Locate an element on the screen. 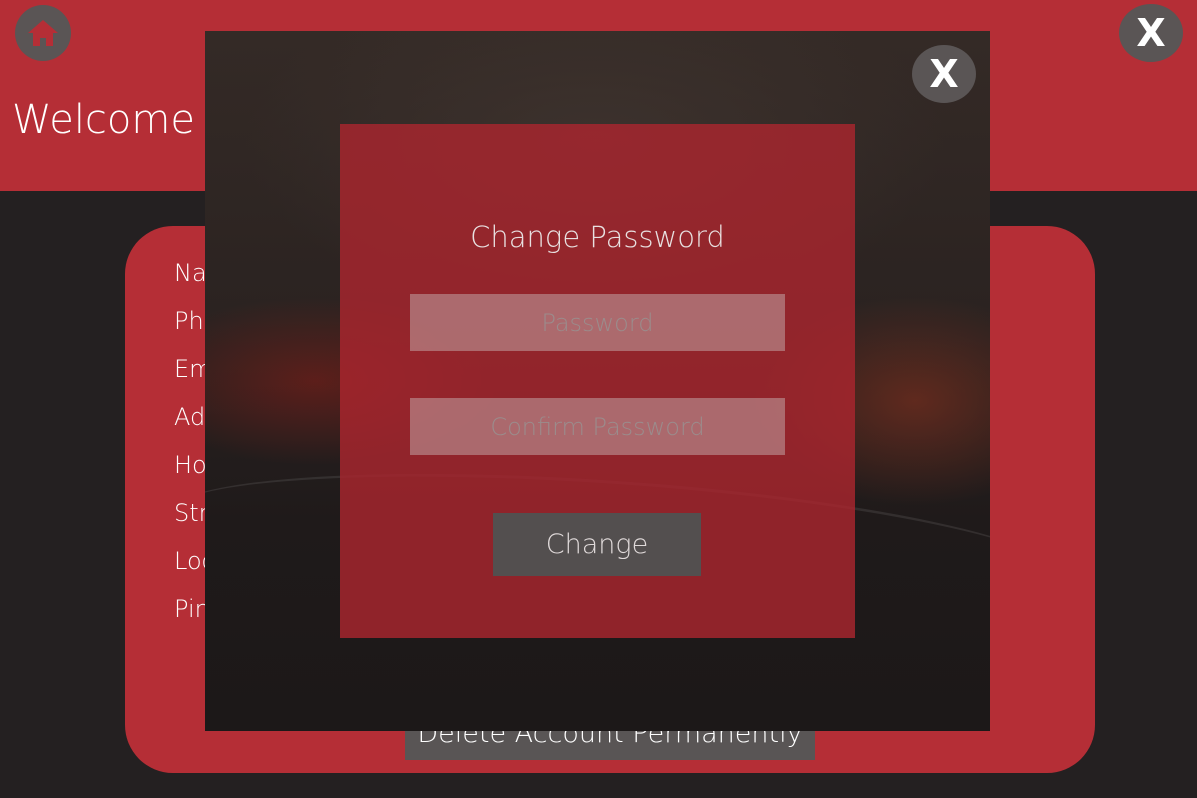 The height and width of the screenshot is (798, 1197). home-icon is located at coordinates (43, 33).